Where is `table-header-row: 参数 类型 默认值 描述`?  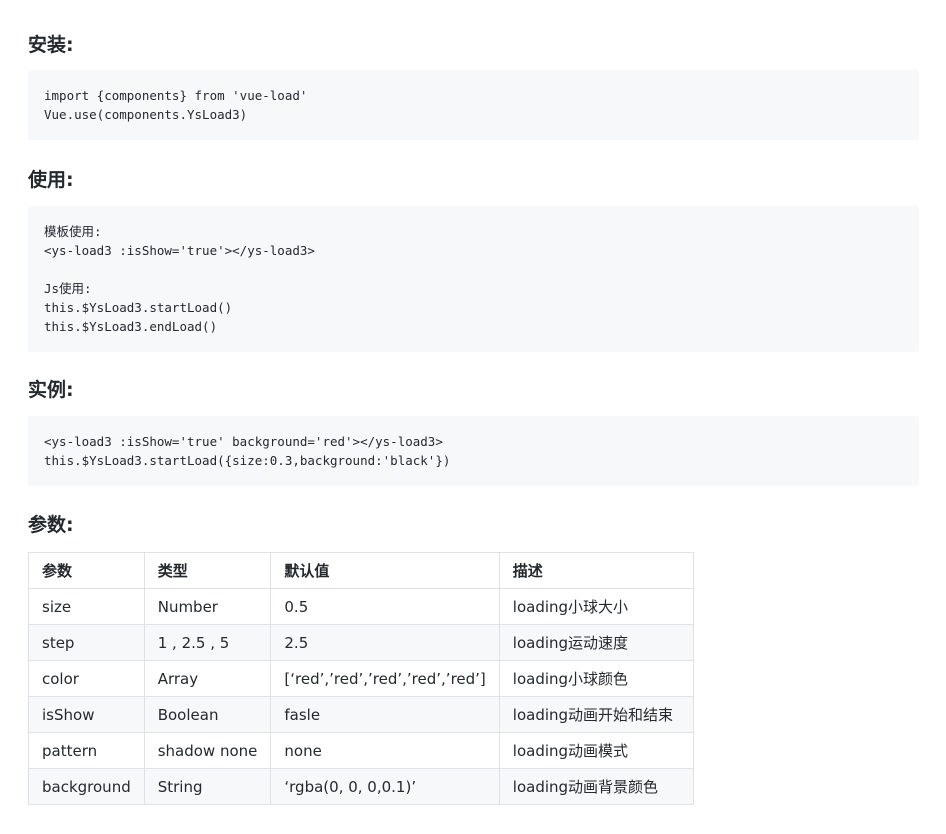 table-header-row: 参数 类型 默认值 描述 is located at coordinates (361, 570).